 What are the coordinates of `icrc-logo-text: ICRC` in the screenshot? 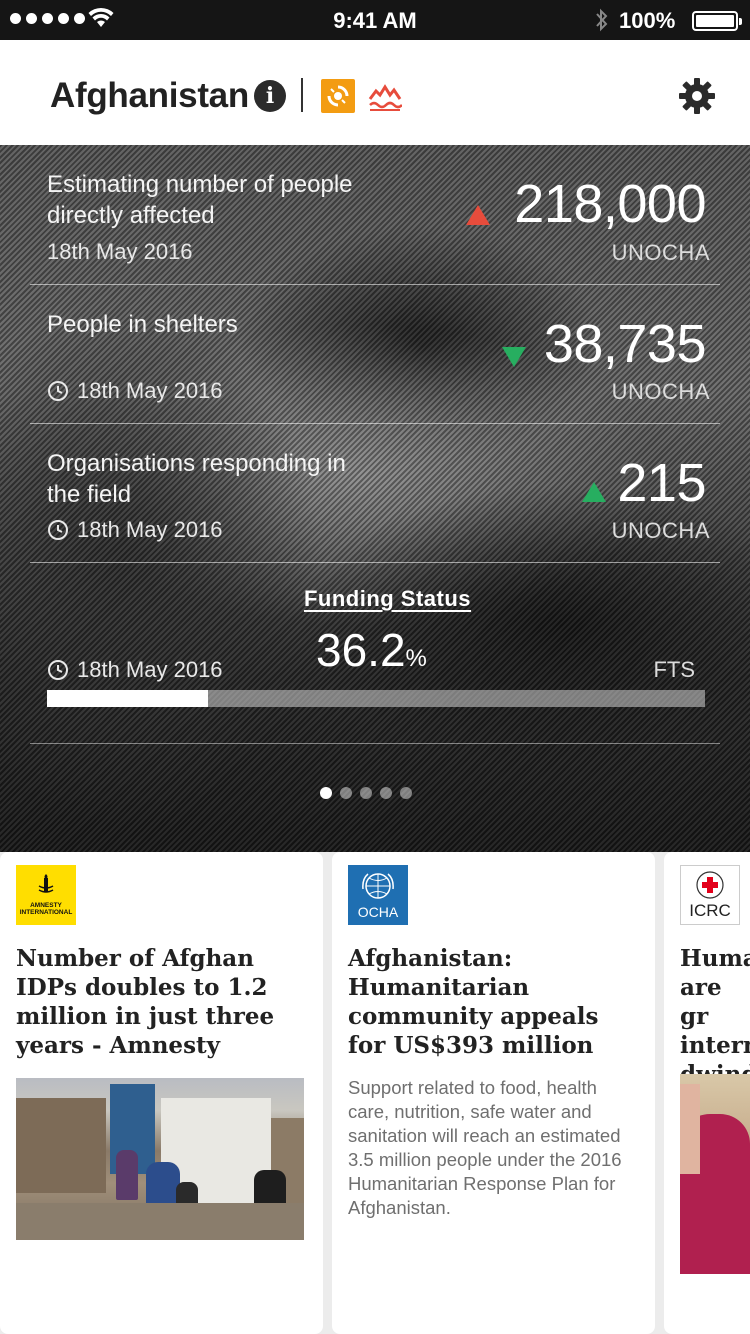 It's located at (710, 910).